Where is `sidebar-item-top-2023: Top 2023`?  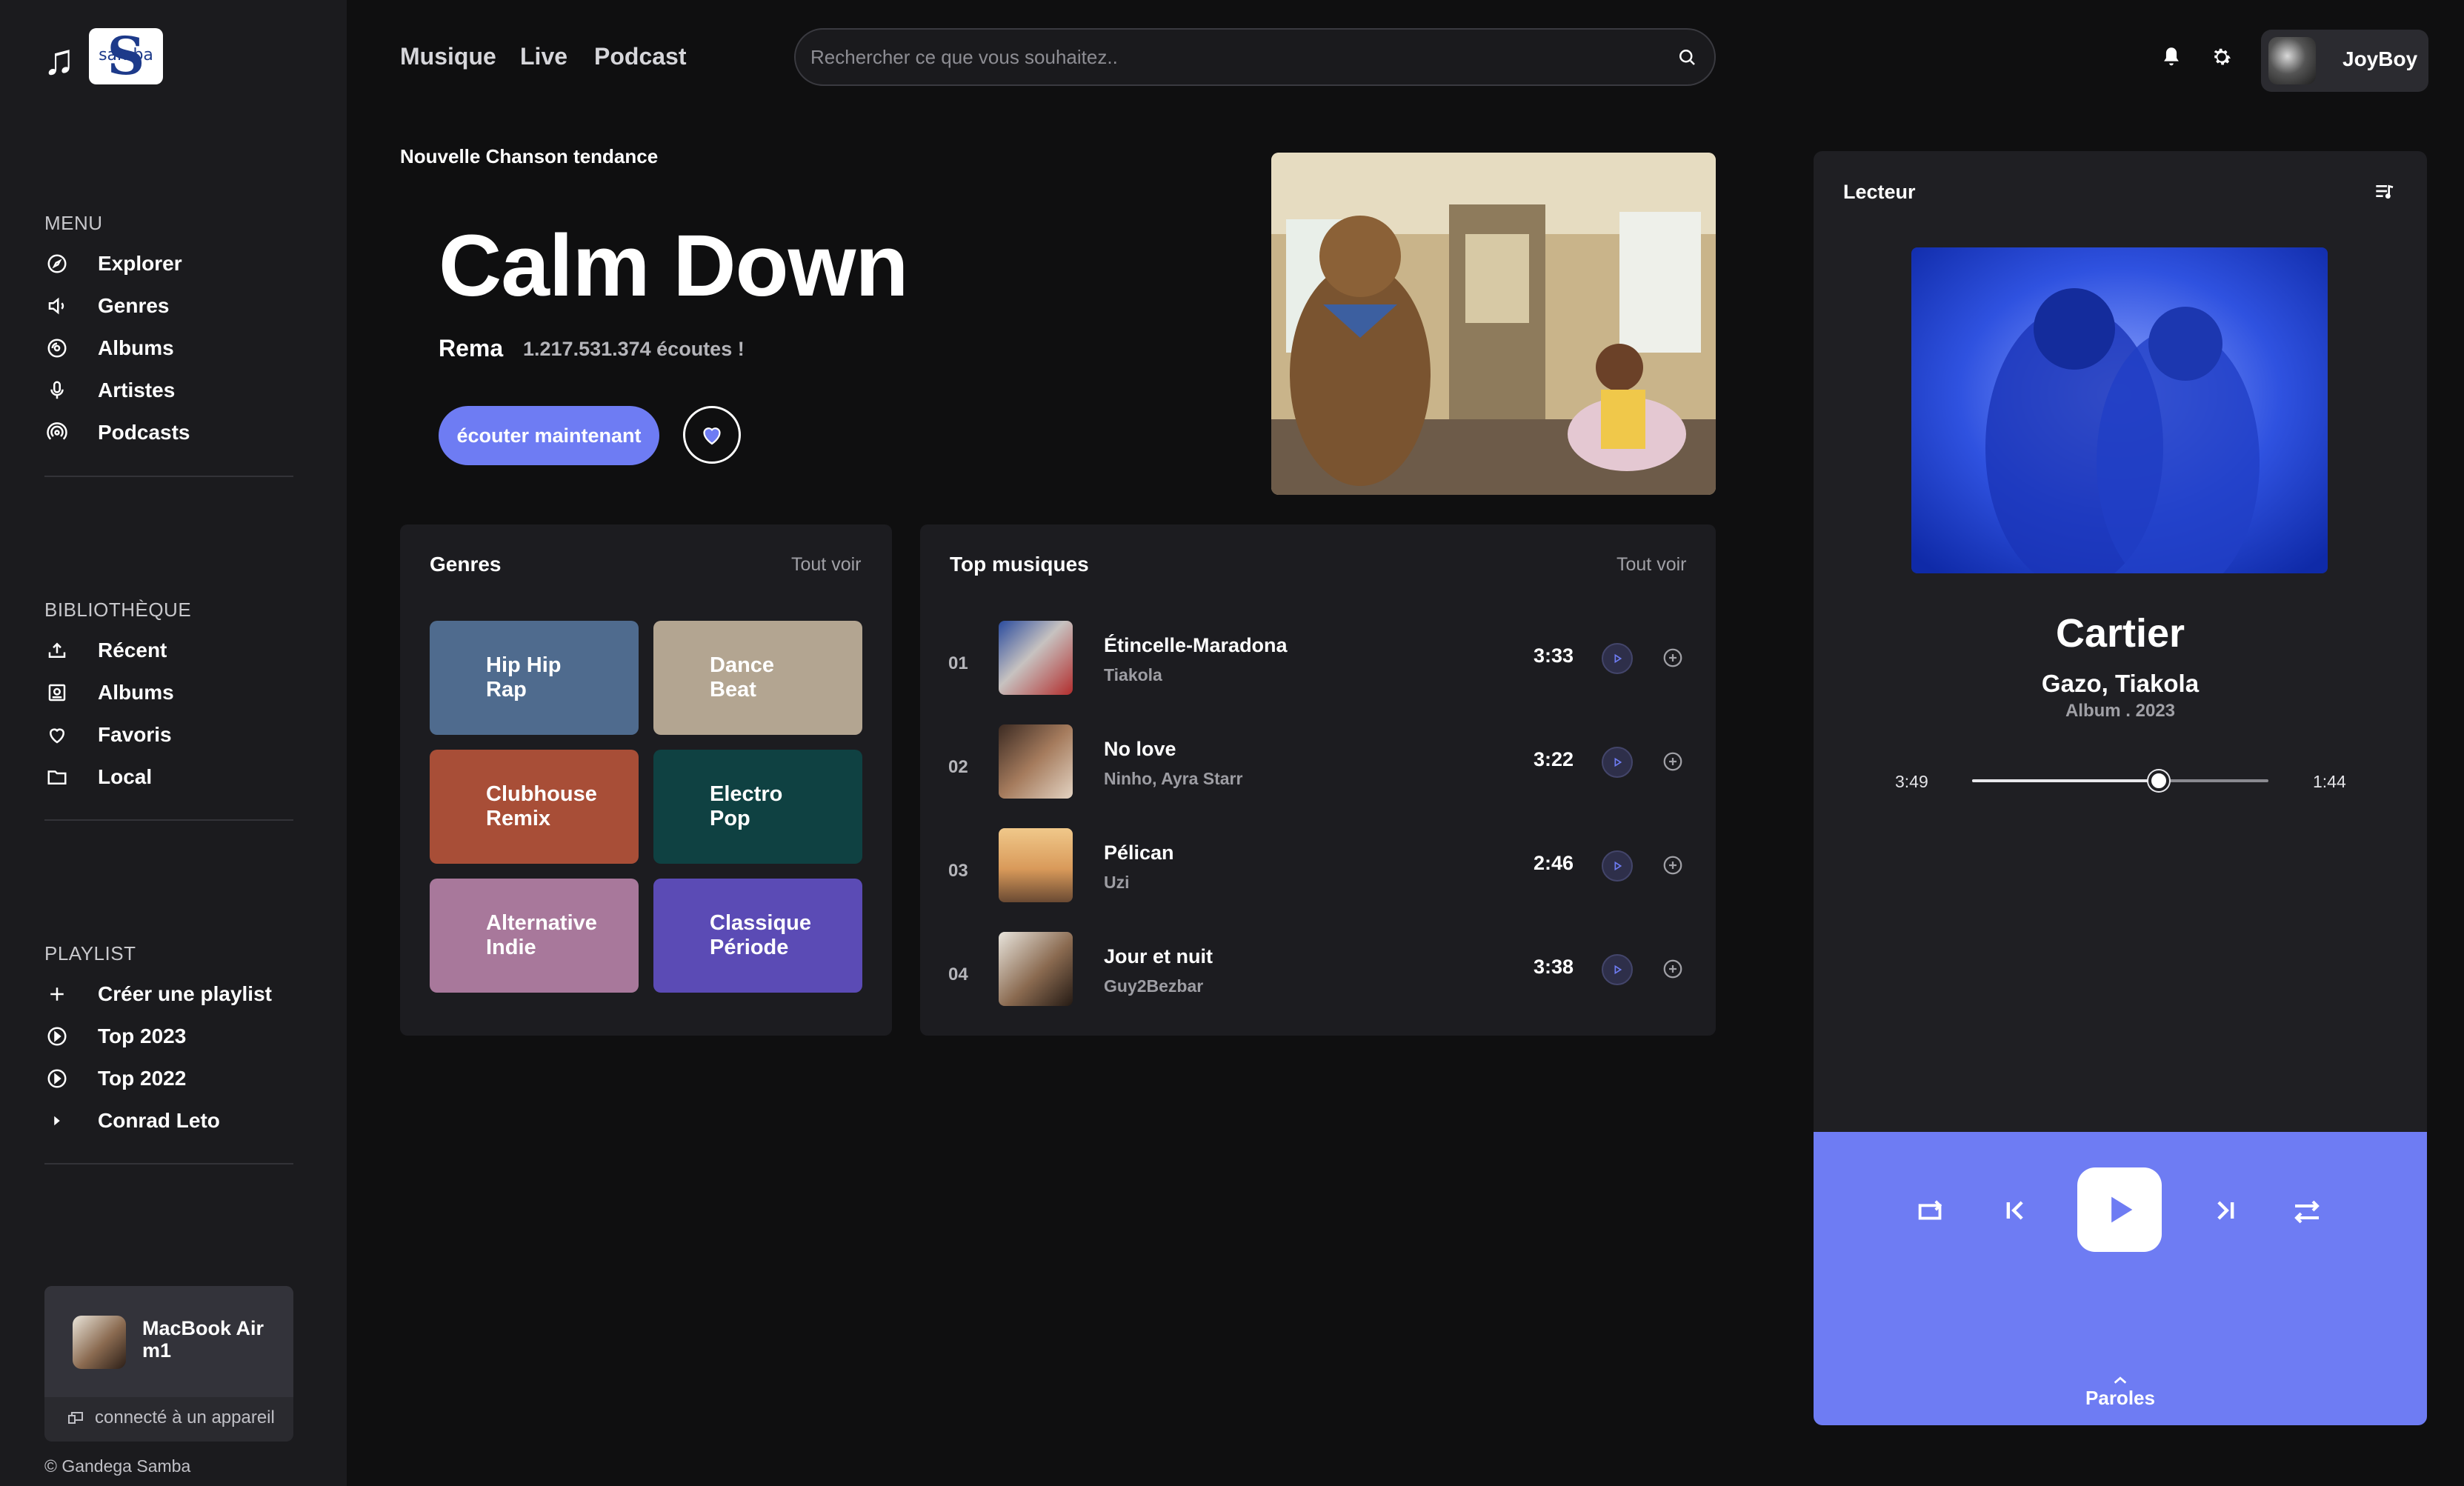 sidebar-item-top-2023: Top 2023 is located at coordinates (115, 1036).